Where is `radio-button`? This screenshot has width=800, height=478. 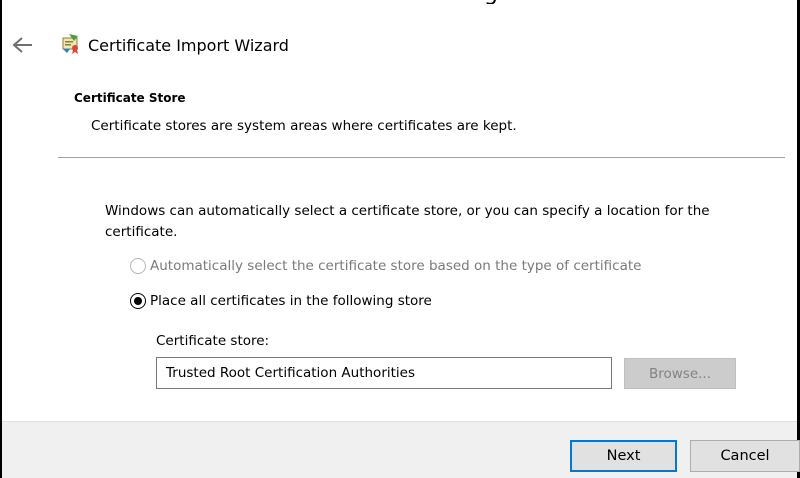 radio-button is located at coordinates (138, 266).